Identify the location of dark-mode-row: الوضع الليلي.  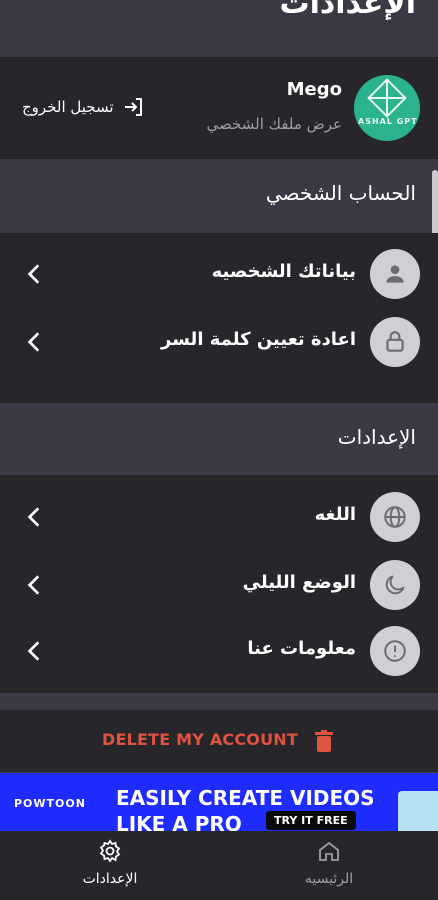
(219, 585).